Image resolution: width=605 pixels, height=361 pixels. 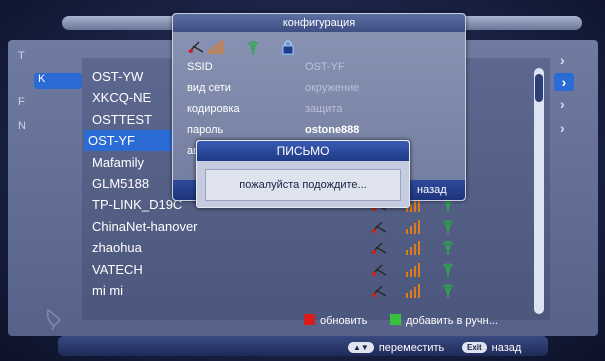 What do you see at coordinates (122, 98) in the screenshot?
I see `network-name: XKCQ-NE` at bounding box center [122, 98].